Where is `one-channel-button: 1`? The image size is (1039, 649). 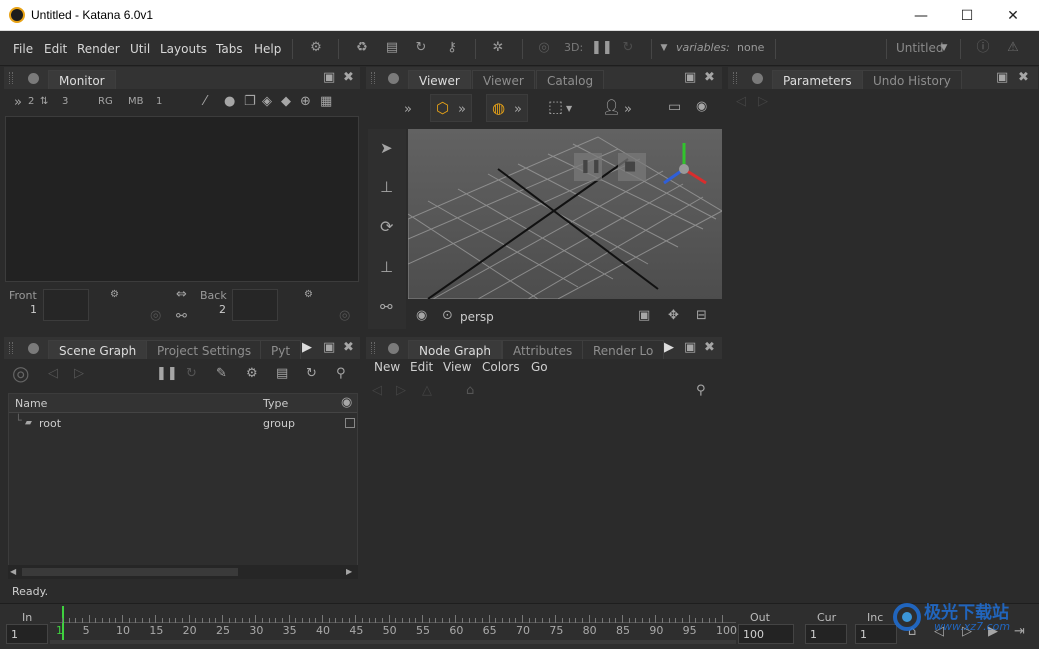
one-channel-button: 1 is located at coordinates (159, 102).